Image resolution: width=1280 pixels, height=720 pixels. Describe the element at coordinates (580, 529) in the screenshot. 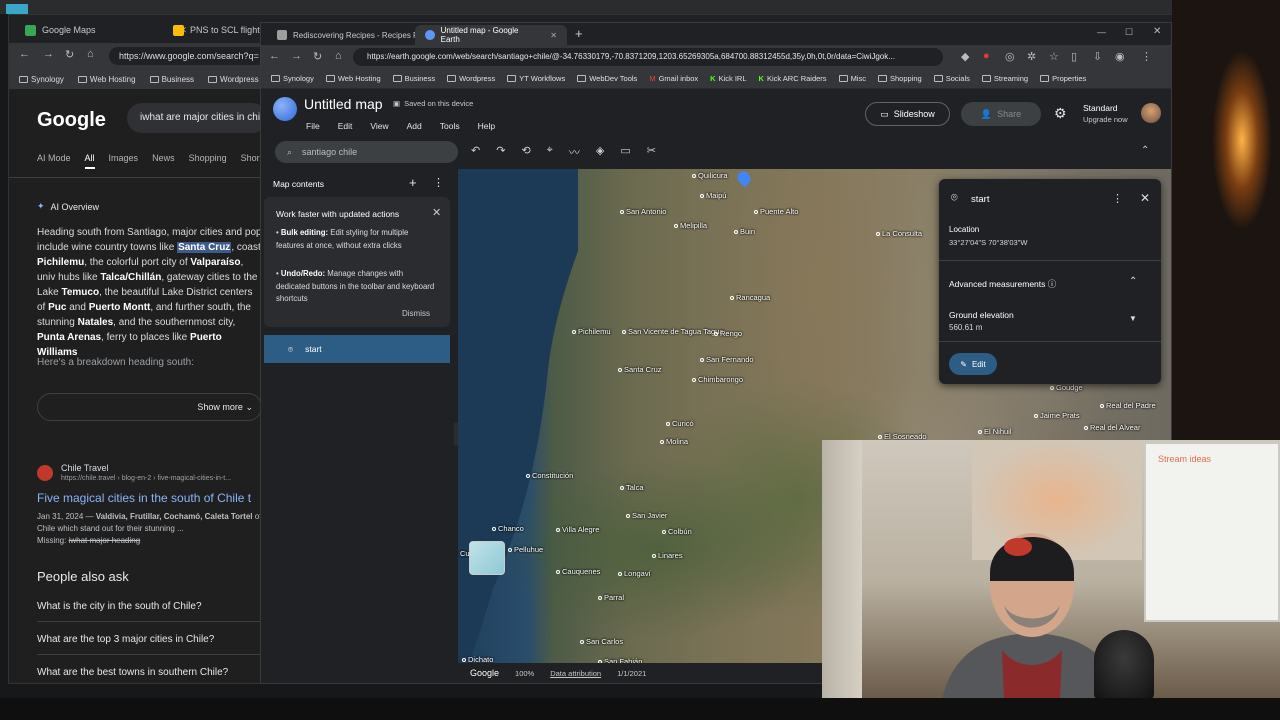

I see `city-label: Villa Alegre` at that location.